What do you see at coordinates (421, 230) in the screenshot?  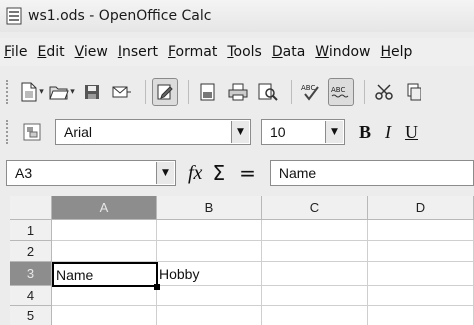 I see `cell-d1` at bounding box center [421, 230].